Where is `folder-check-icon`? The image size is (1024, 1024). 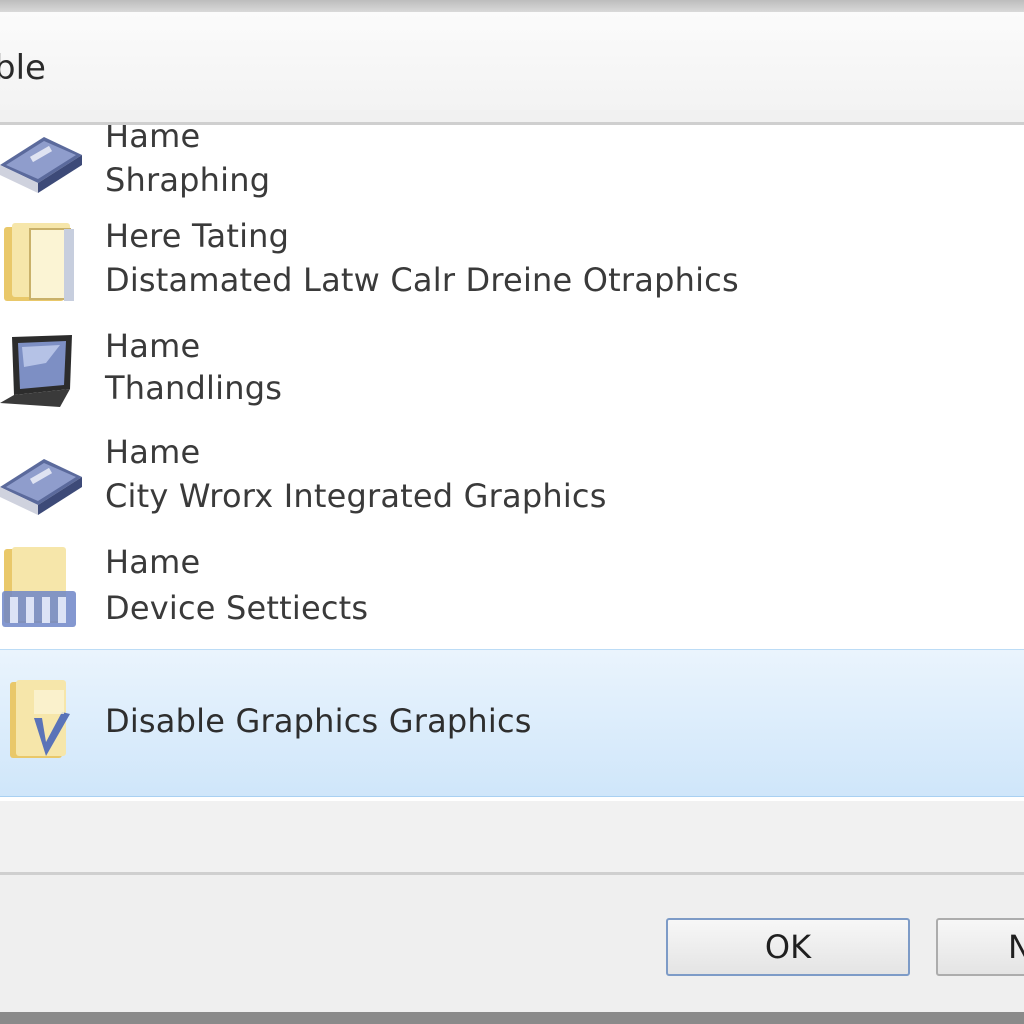
folder-check-icon is located at coordinates (43, 721).